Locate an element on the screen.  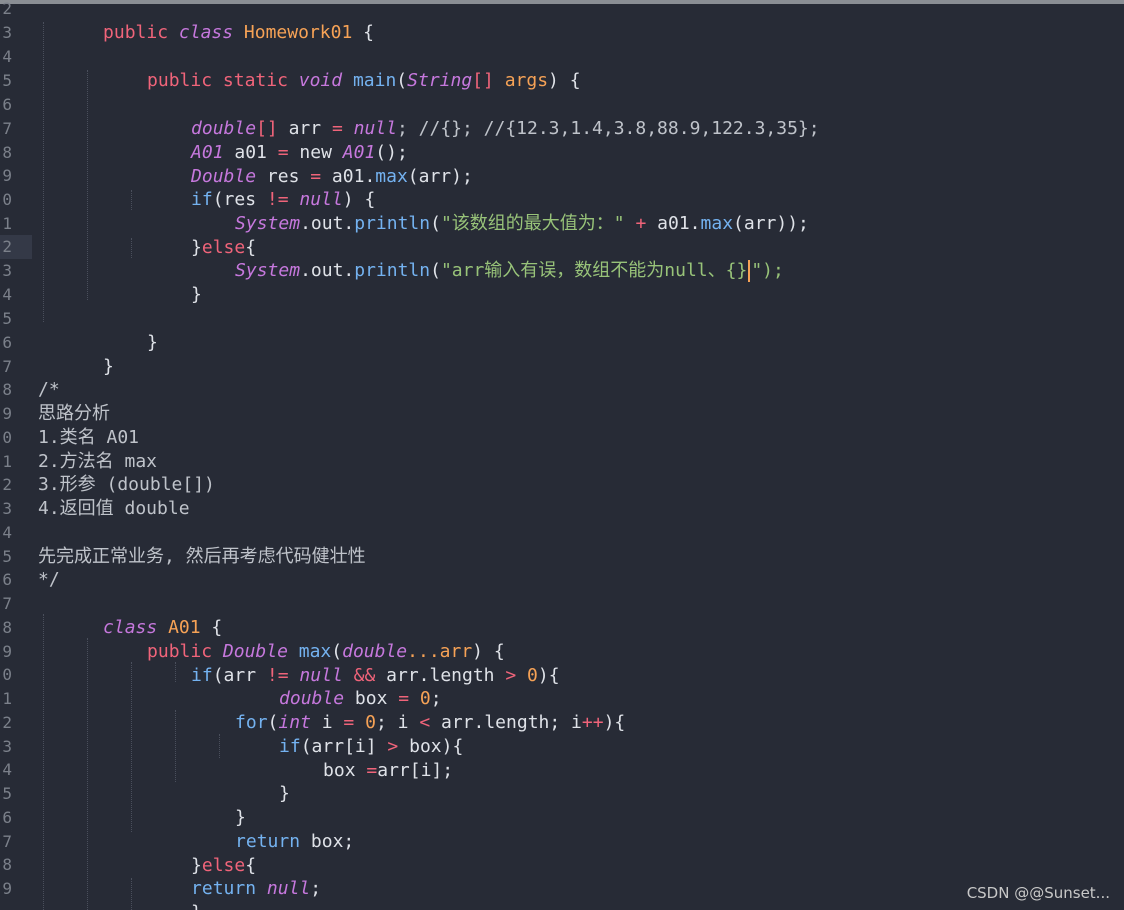
comment-line: 4.返回值 double is located at coordinates (114, 509).